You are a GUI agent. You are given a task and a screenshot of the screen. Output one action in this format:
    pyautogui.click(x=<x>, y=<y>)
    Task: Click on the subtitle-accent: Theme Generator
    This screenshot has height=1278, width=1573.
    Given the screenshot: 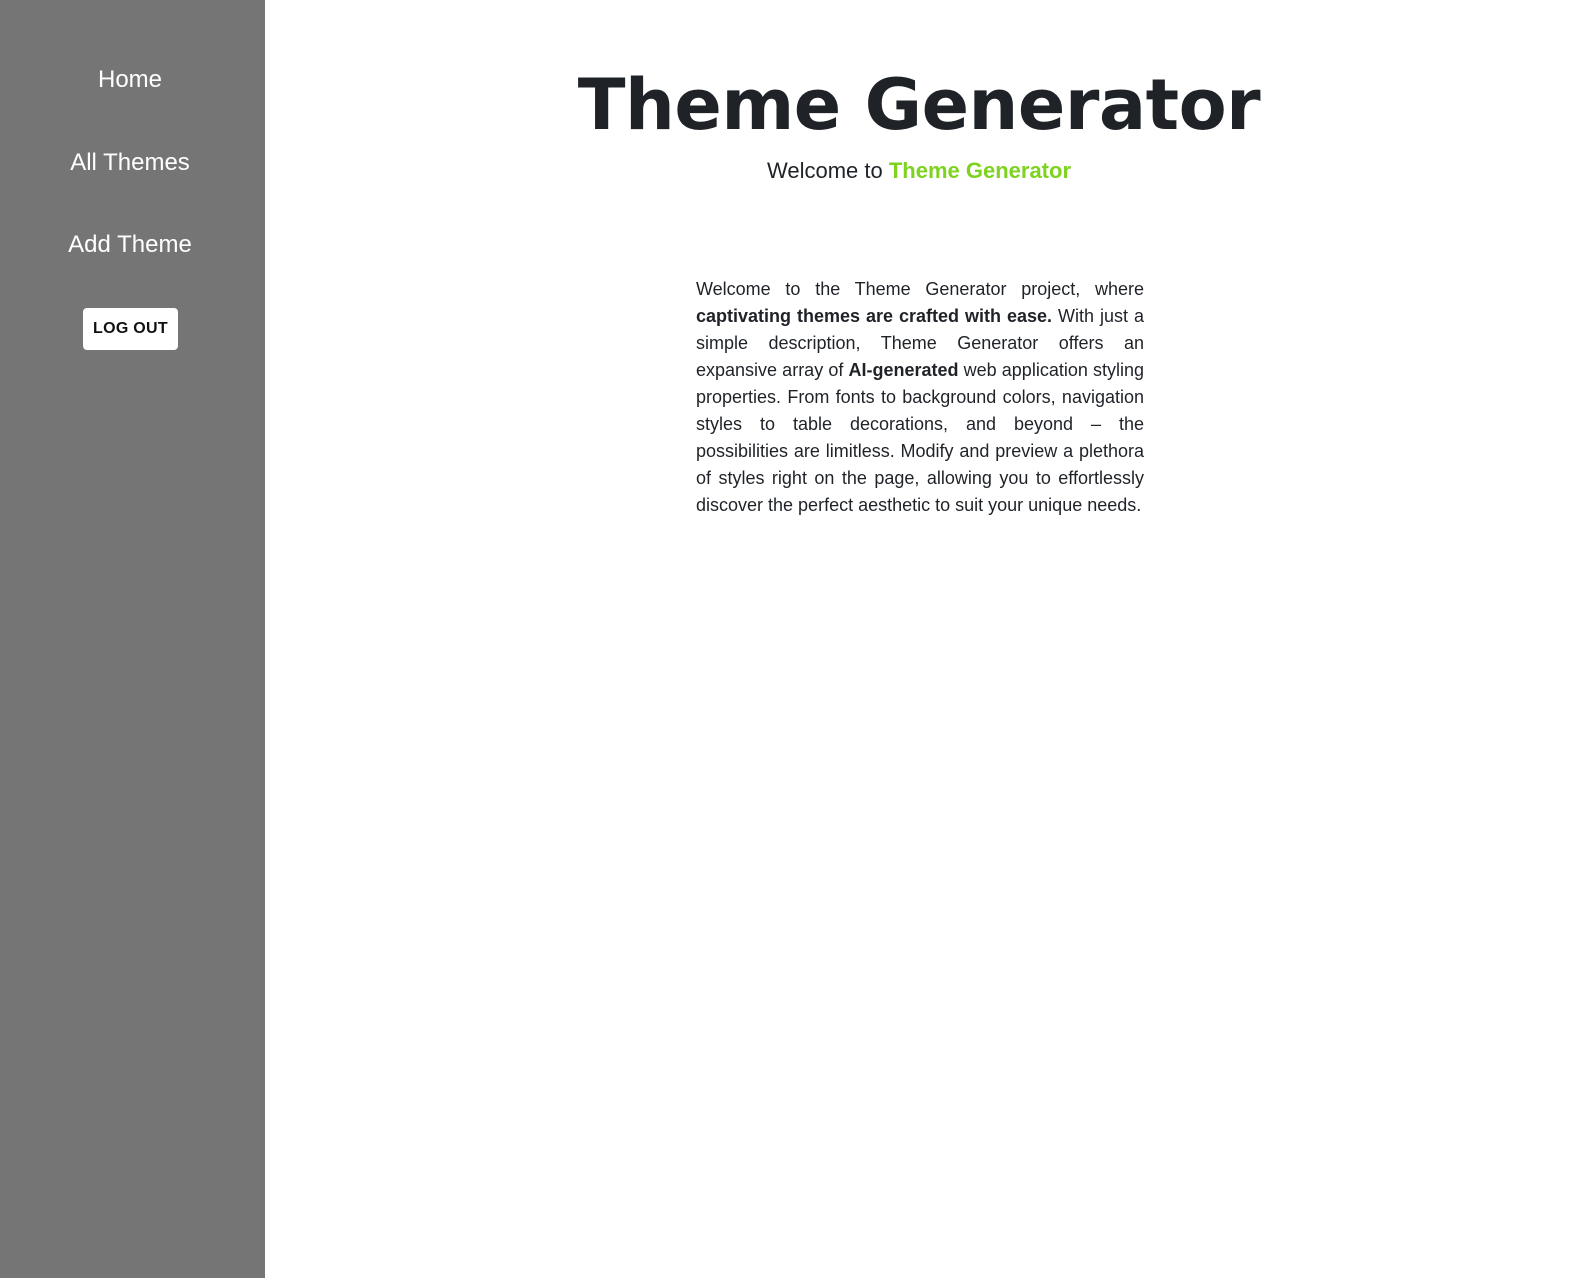 What is the action you would take?
    pyautogui.click(x=980, y=170)
    